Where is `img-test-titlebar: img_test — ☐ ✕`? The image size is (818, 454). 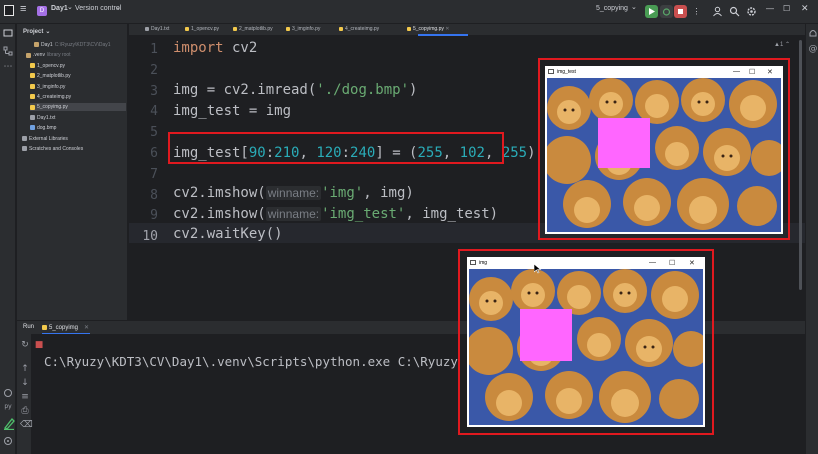 img-test-titlebar: img_test — ☐ ✕ is located at coordinates (664, 72).